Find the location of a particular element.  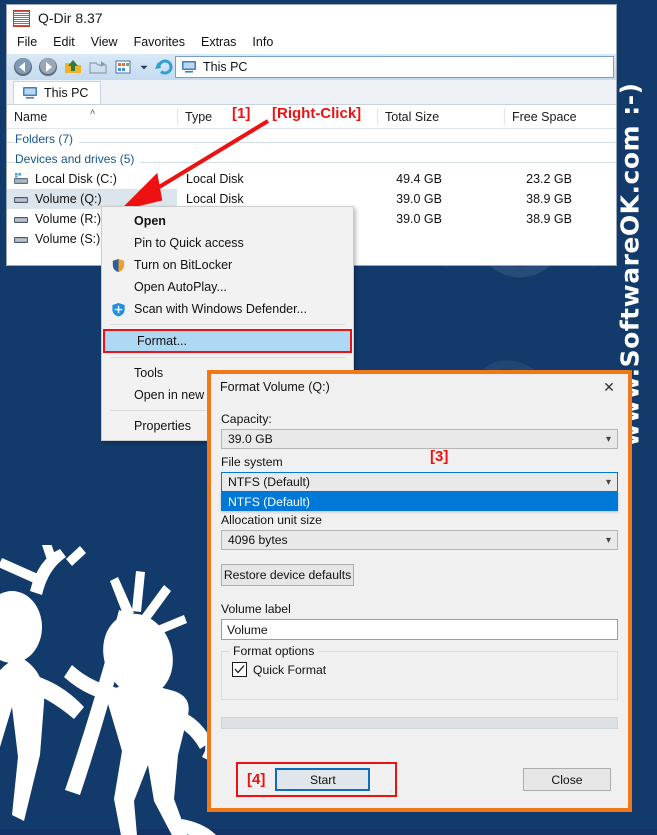

quick-format-checkbox is located at coordinates (239, 669).